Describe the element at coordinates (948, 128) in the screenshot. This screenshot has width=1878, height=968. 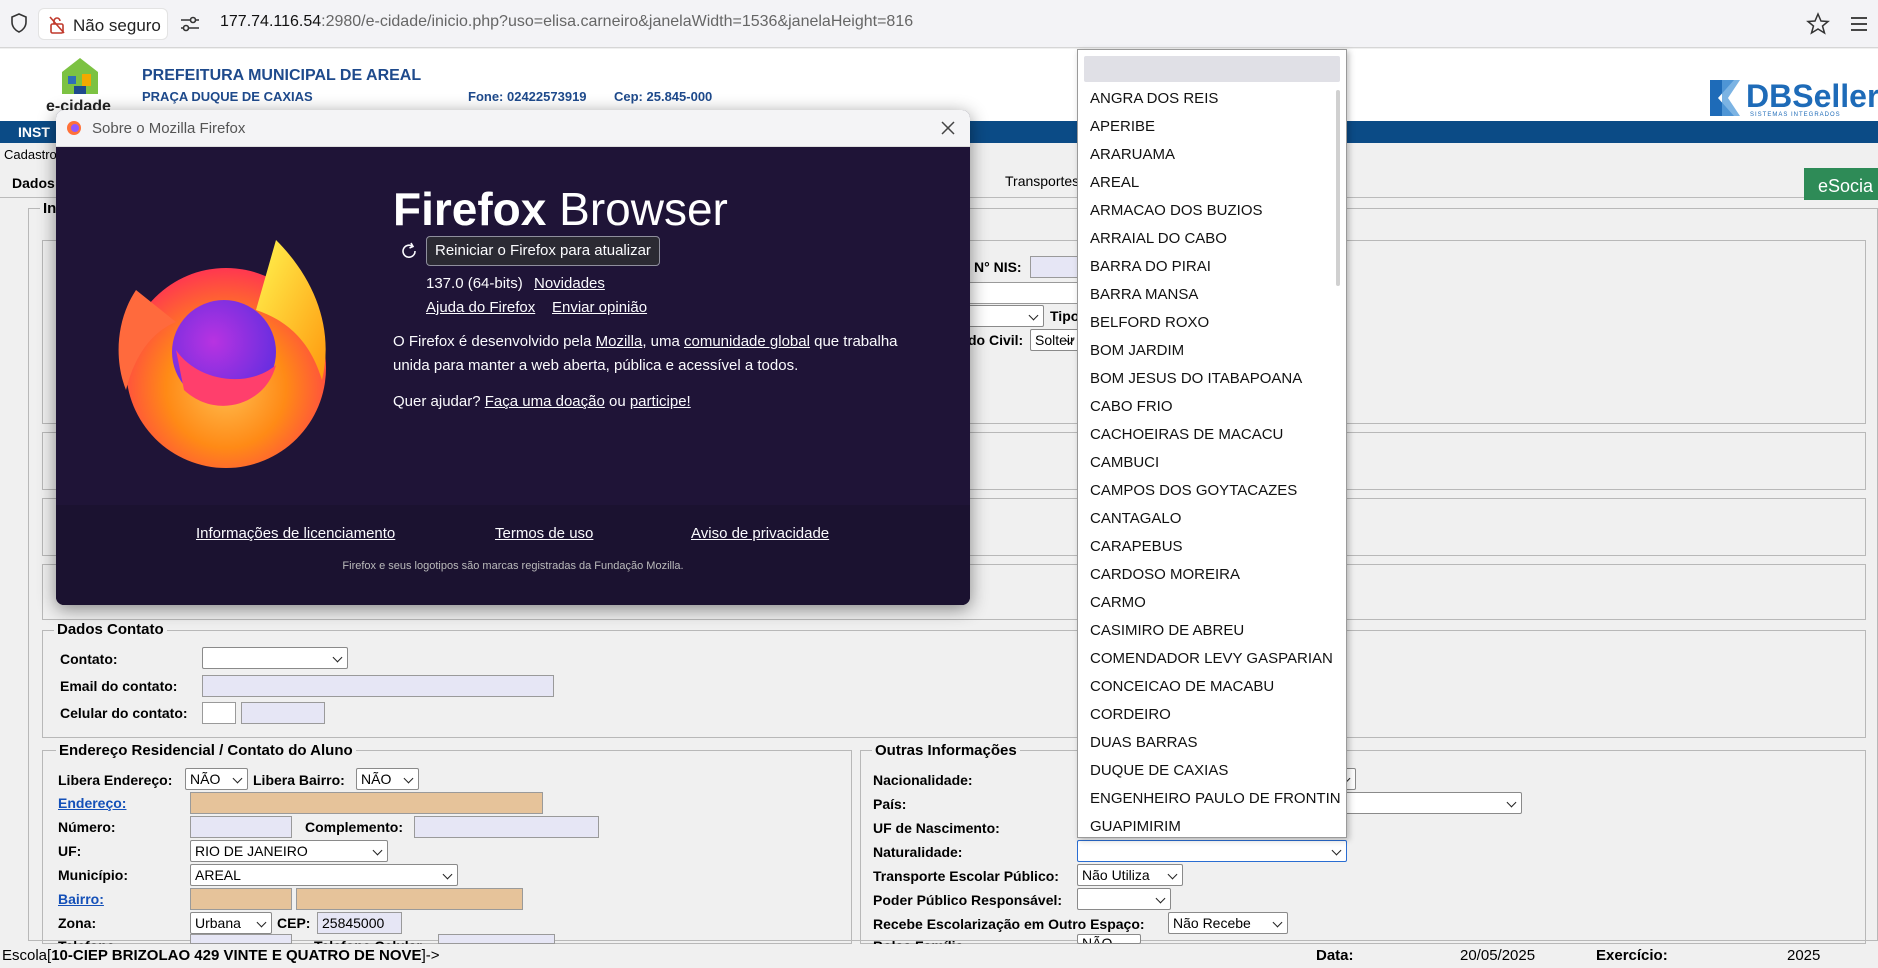
I see `close-icon` at that location.